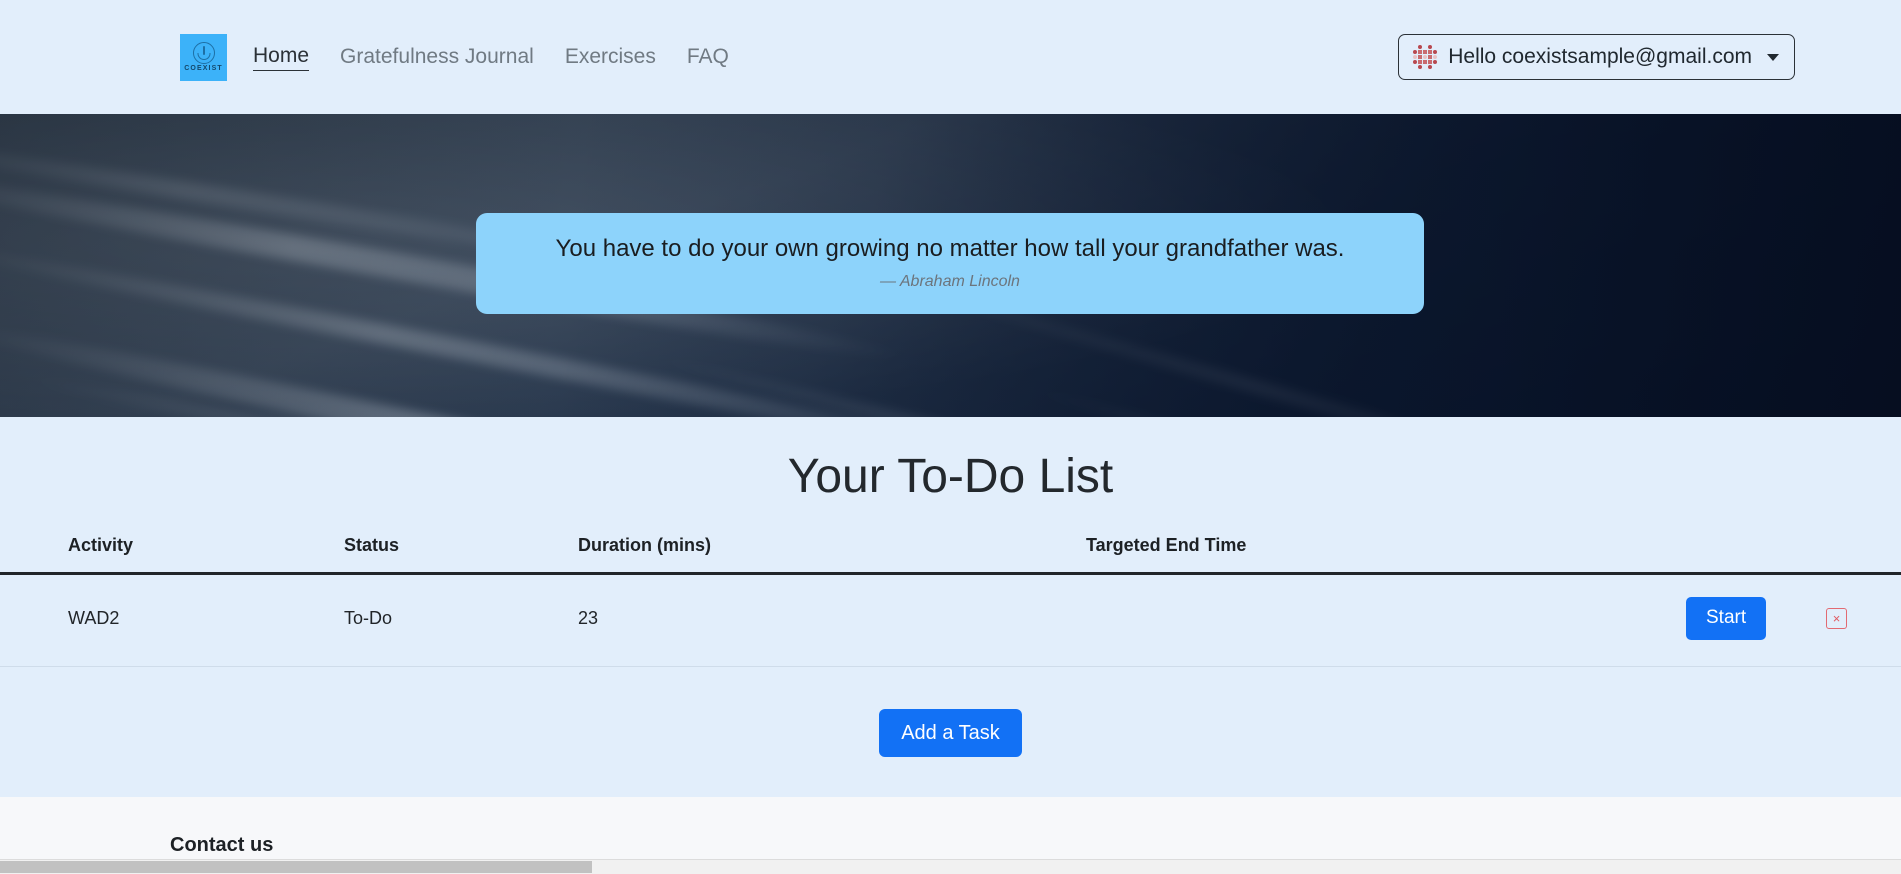 The image size is (1901, 874). Describe the element at coordinates (950, 476) in the screenshot. I see `page-title: Your To-Do List` at that location.